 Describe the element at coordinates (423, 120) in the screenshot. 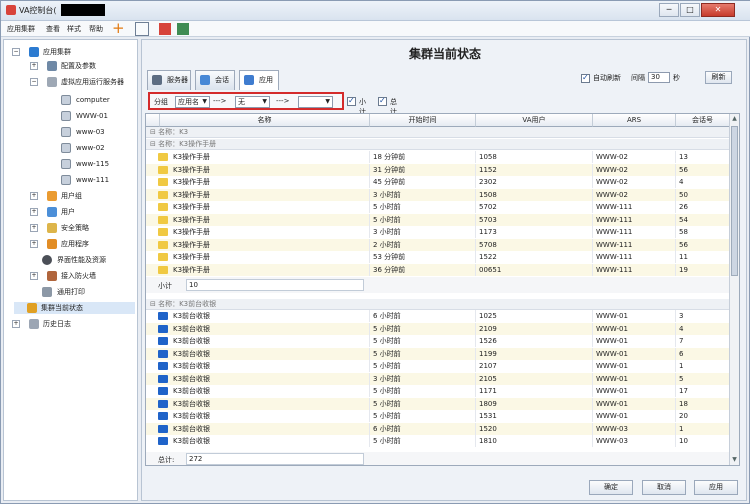

I see `column-start-time: 开始时间` at that location.